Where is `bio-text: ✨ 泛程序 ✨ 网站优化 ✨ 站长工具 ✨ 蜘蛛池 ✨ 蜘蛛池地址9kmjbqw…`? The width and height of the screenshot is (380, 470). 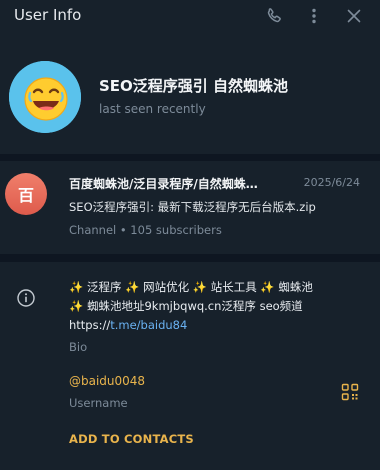 bio-text: ✨ 泛程序 ✨ 网站优化 ✨ 站长工具 ✨ 蜘蛛池 ✨ 蜘蛛池地址9kmjbqw… is located at coordinates (219, 306).